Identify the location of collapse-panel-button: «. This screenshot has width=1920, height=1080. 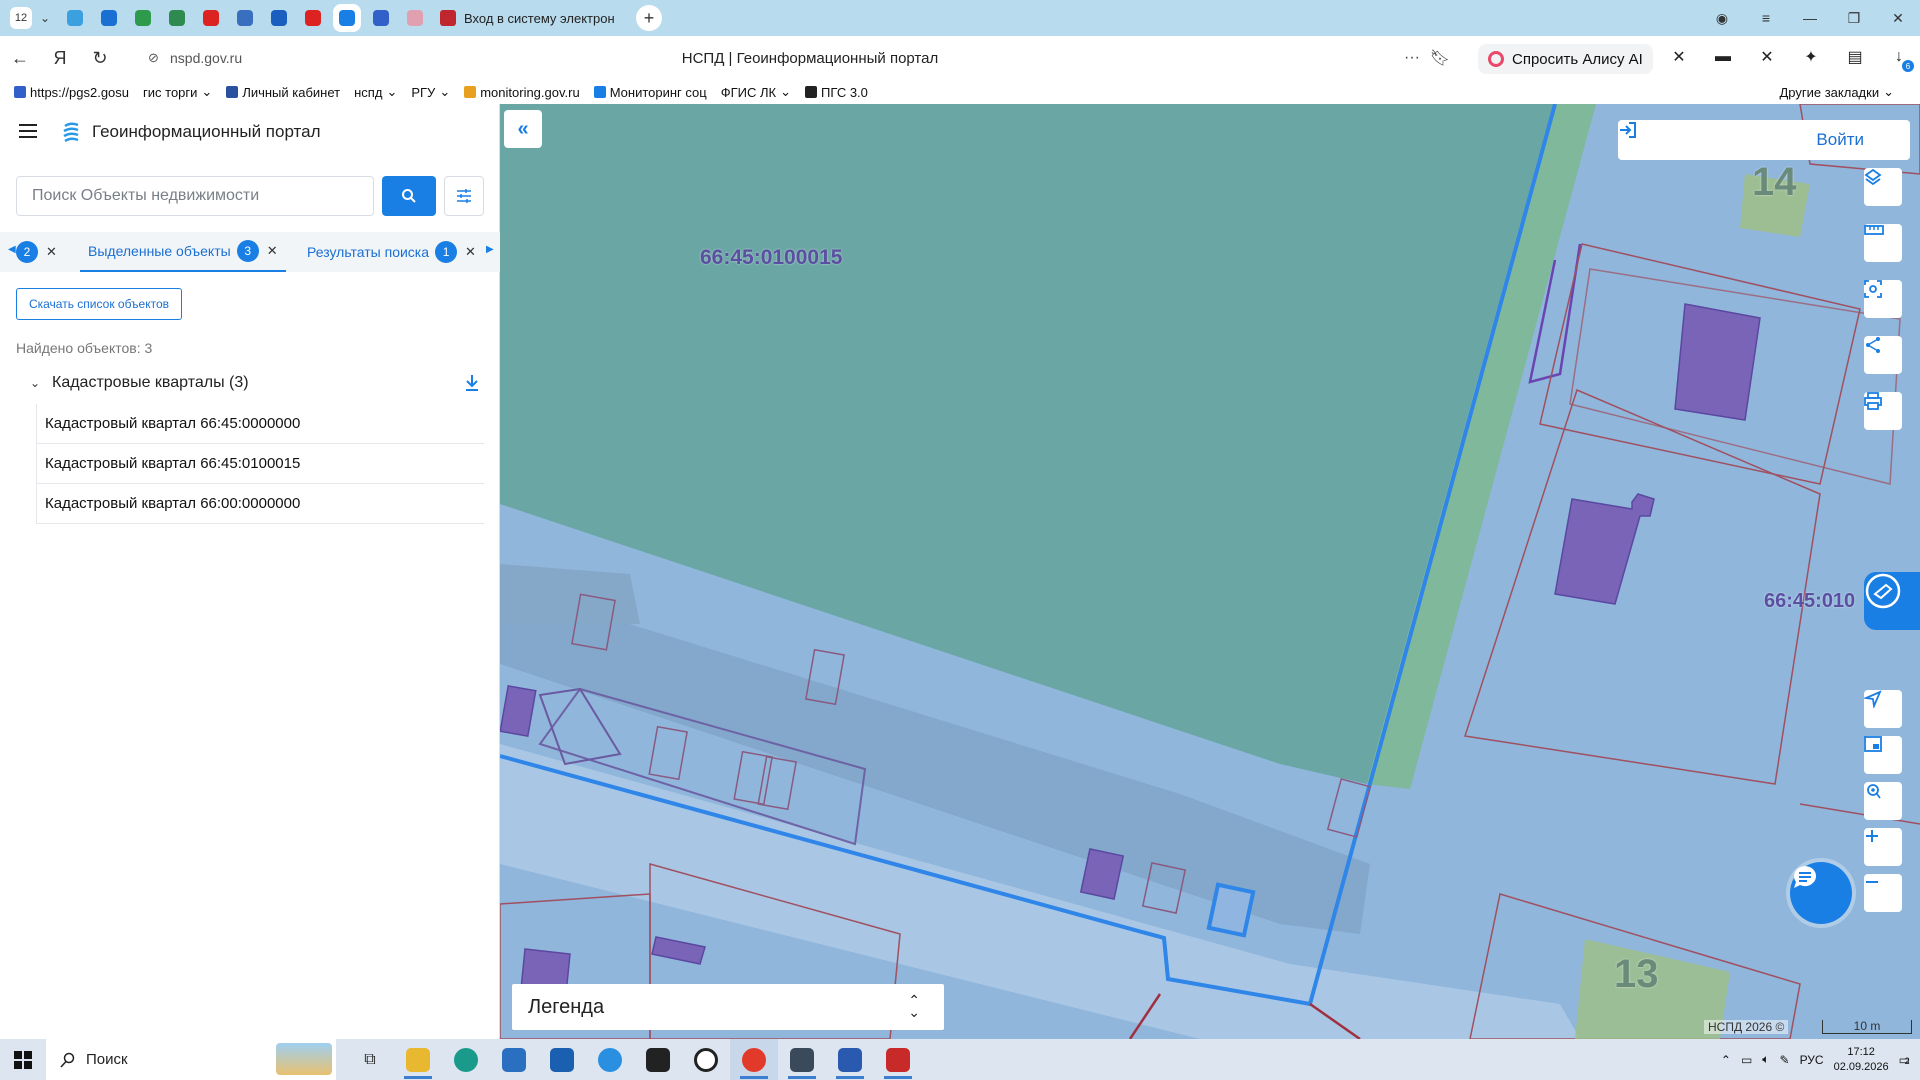
(523, 129).